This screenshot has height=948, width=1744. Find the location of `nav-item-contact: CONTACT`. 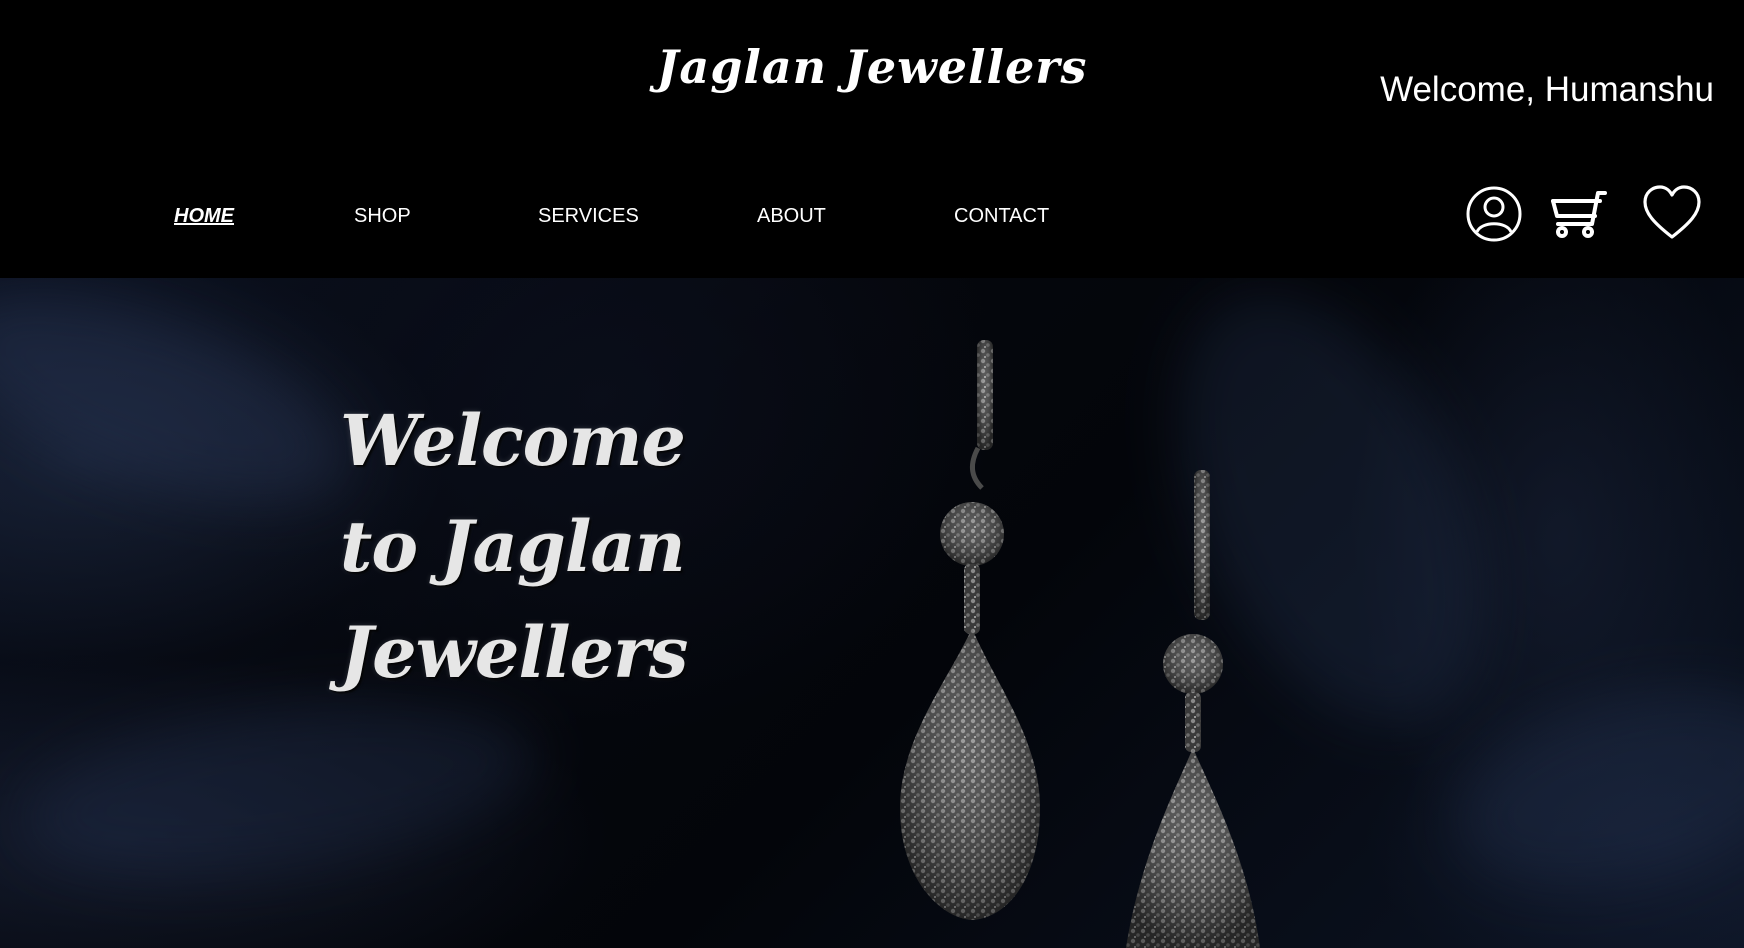

nav-item-contact: CONTACT is located at coordinates (1001, 216).